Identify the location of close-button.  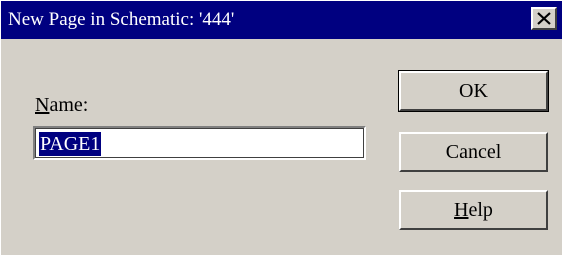
(544, 18).